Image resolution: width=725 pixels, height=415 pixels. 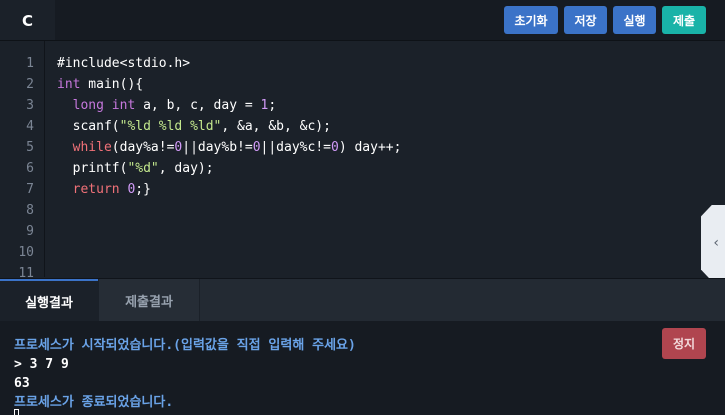 I want to click on line-number: 3, so click(x=30, y=105).